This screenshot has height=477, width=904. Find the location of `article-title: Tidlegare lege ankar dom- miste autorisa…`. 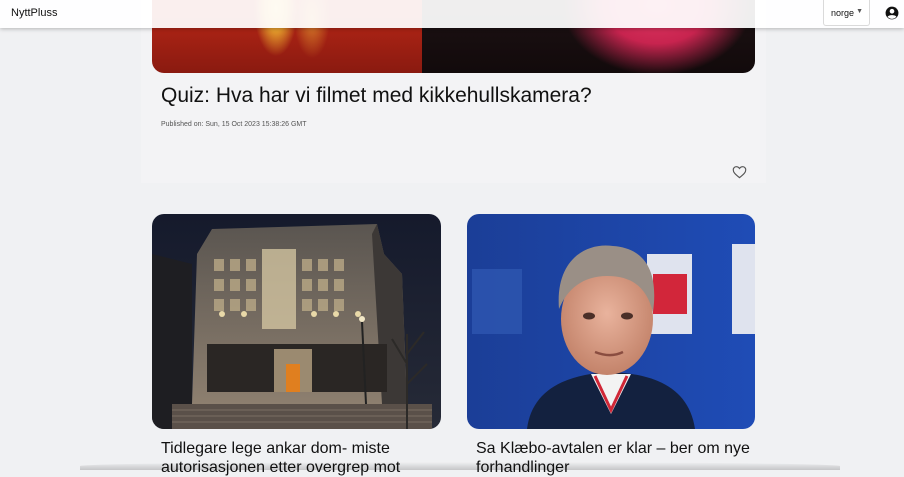

article-title: Tidlegare lege ankar dom- miste autorisa… is located at coordinates (301, 458).